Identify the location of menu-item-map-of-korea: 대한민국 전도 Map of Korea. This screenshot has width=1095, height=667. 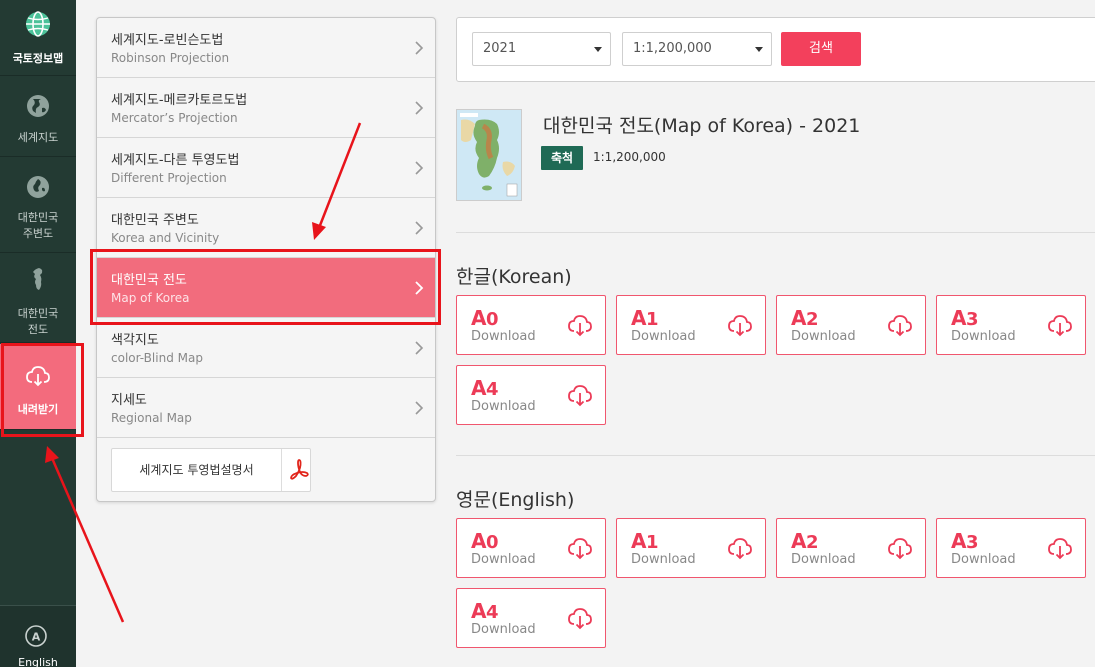
(266, 288).